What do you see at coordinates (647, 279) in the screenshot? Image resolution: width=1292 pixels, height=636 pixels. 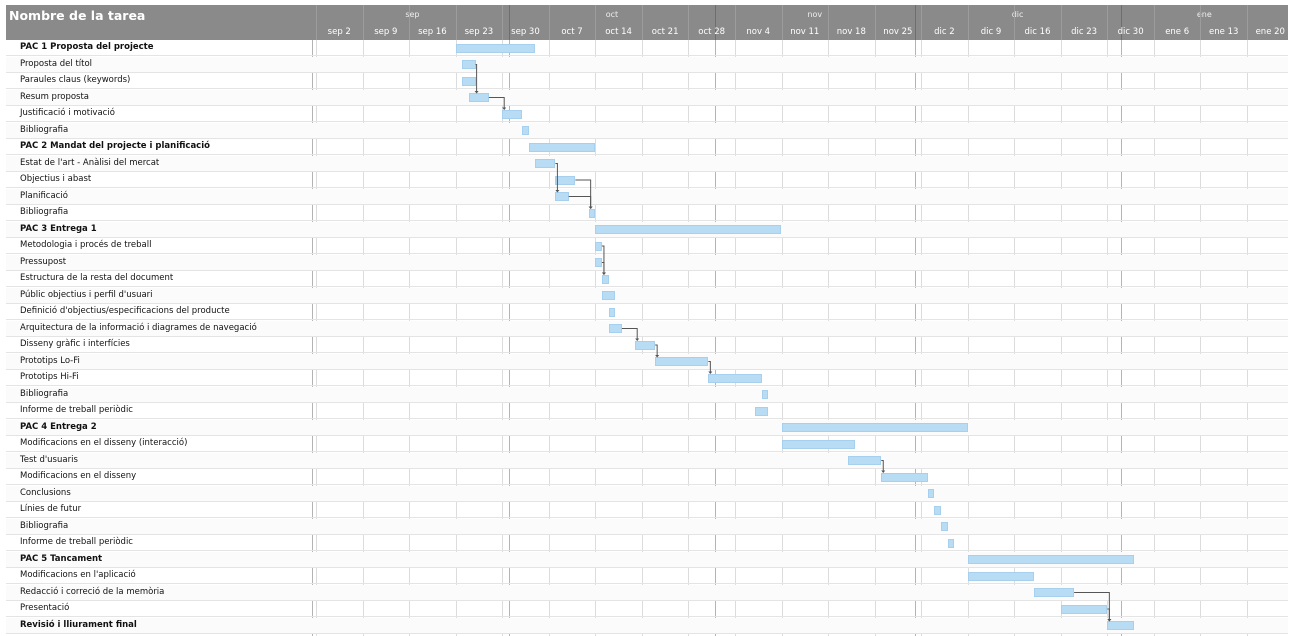 I see `task-row: Estructura de la resta del document` at bounding box center [647, 279].